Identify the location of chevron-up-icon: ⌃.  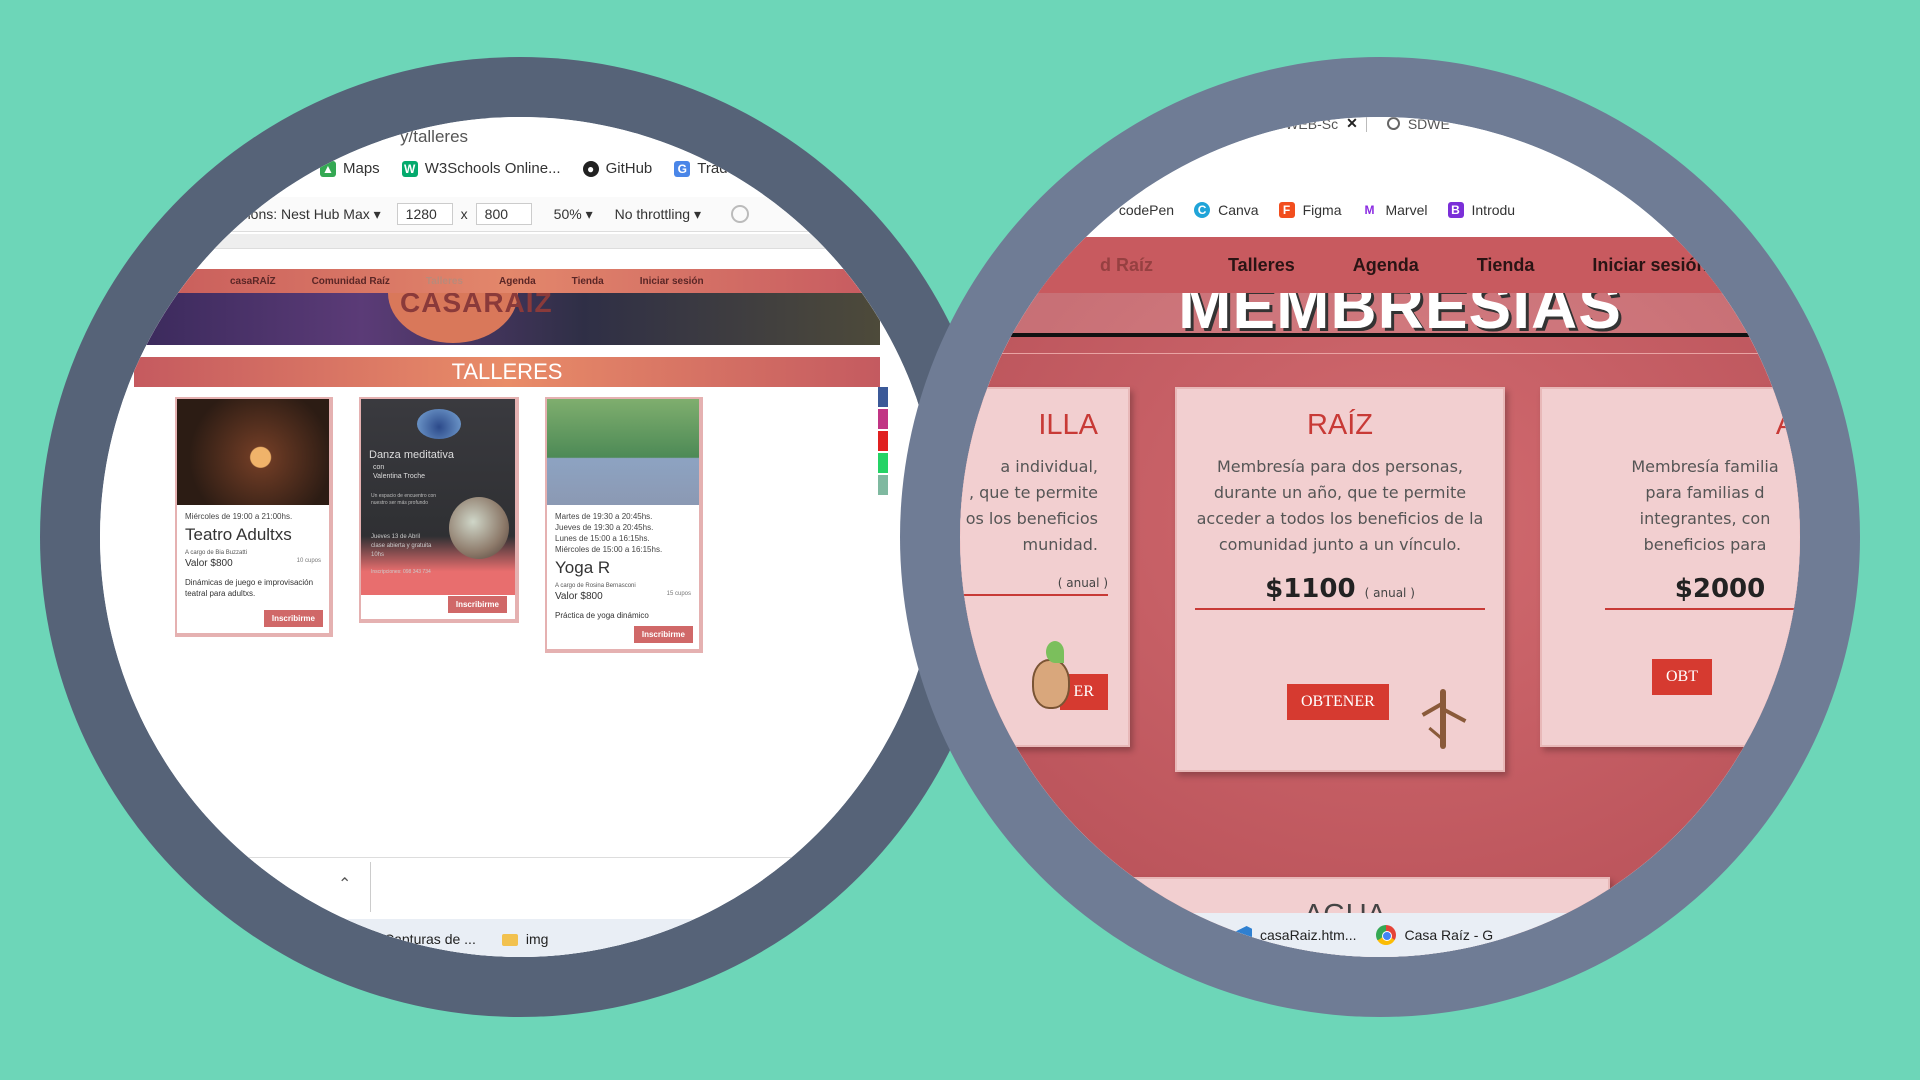
(344, 884).